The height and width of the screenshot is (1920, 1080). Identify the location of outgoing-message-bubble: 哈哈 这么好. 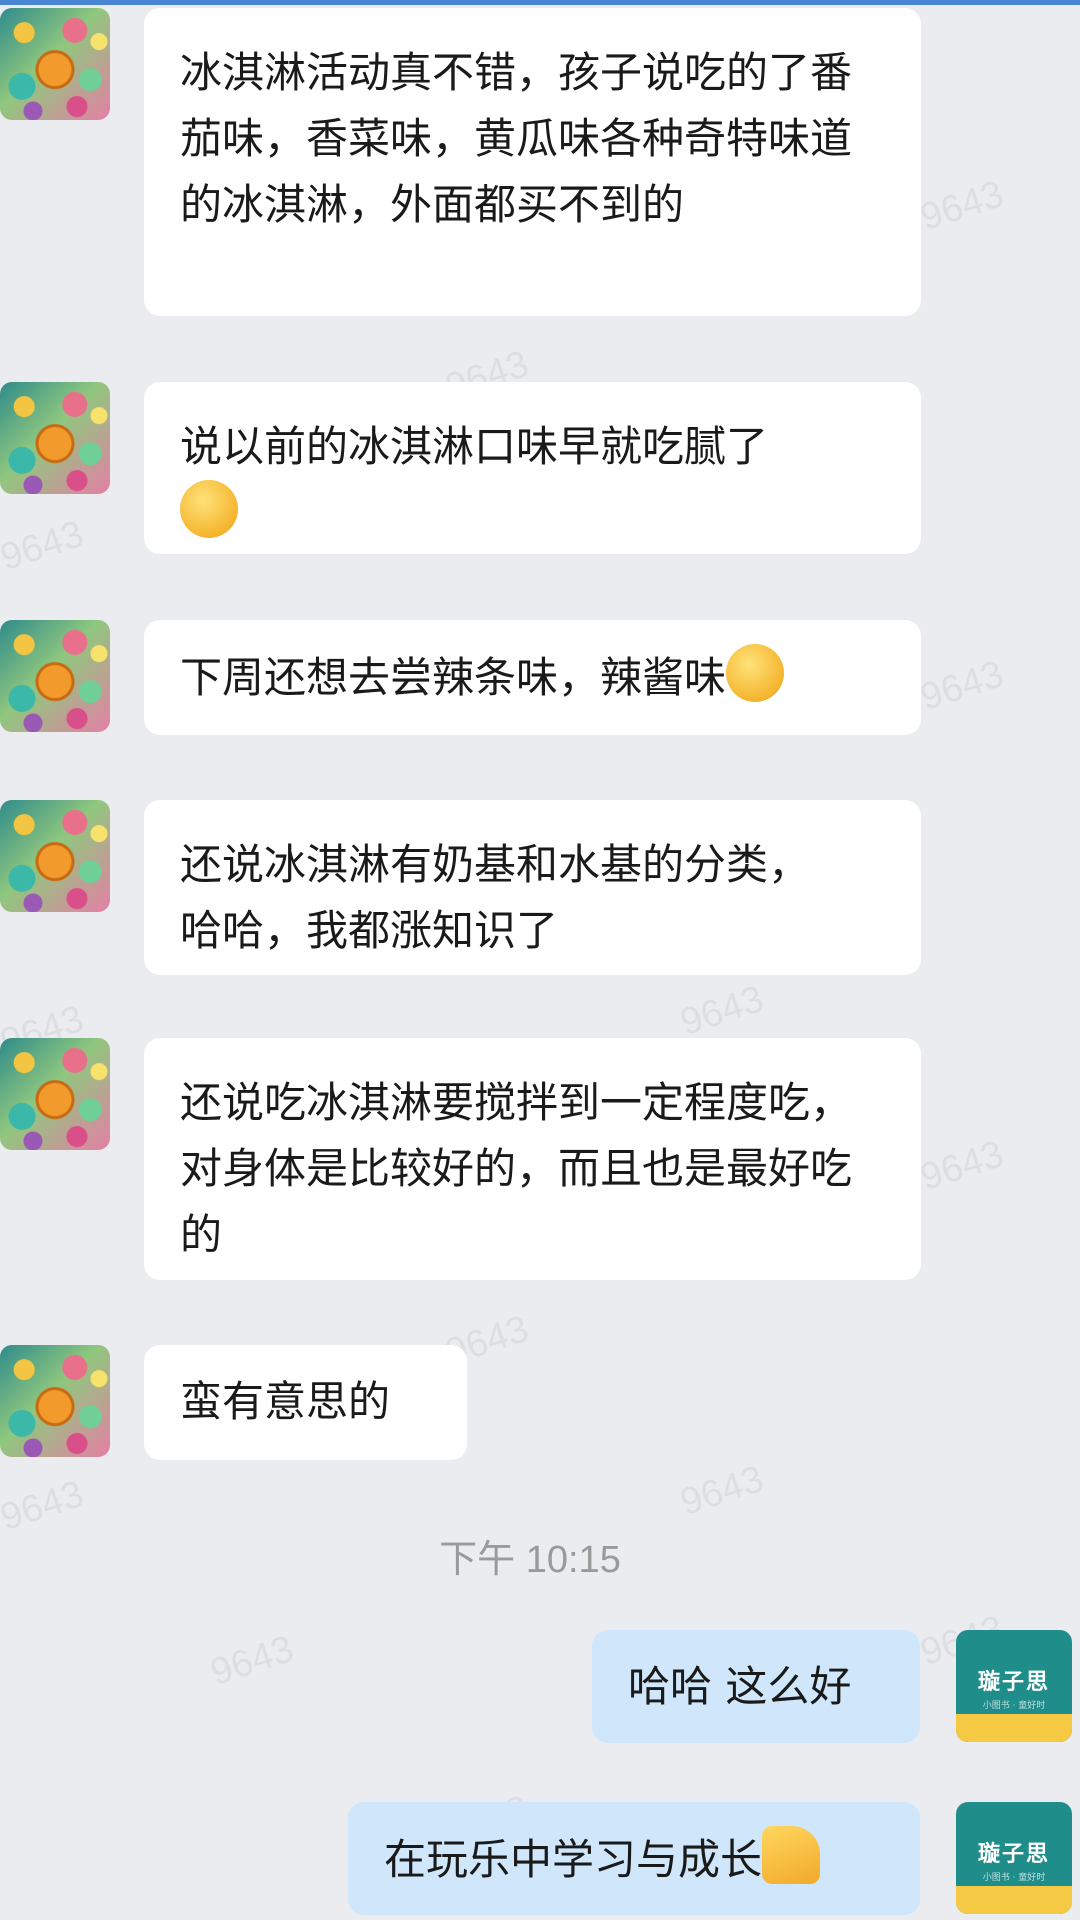
(756, 1686).